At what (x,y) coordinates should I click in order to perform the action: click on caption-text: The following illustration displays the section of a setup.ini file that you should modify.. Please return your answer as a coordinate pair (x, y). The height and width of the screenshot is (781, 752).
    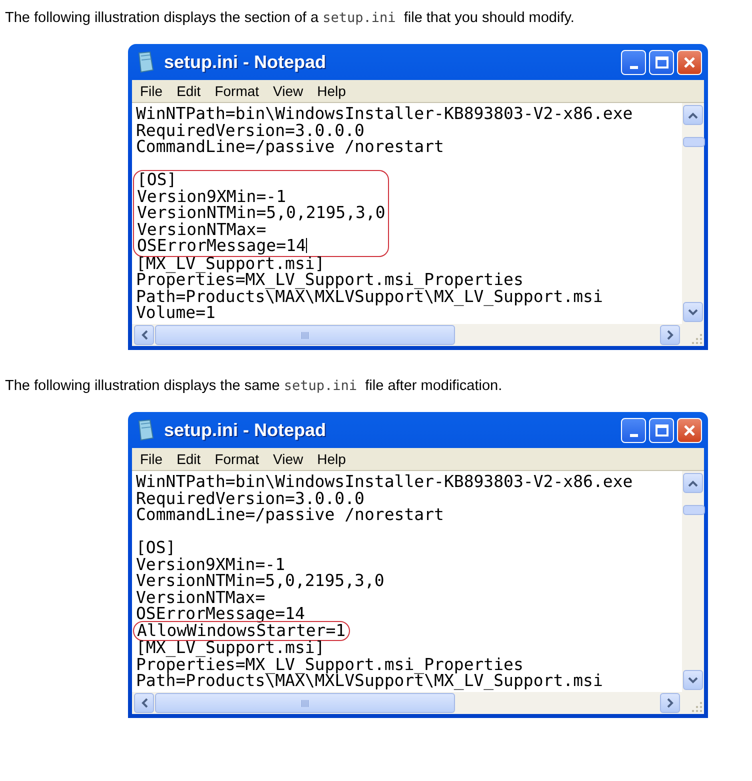
    Looking at the image, I should click on (290, 18).